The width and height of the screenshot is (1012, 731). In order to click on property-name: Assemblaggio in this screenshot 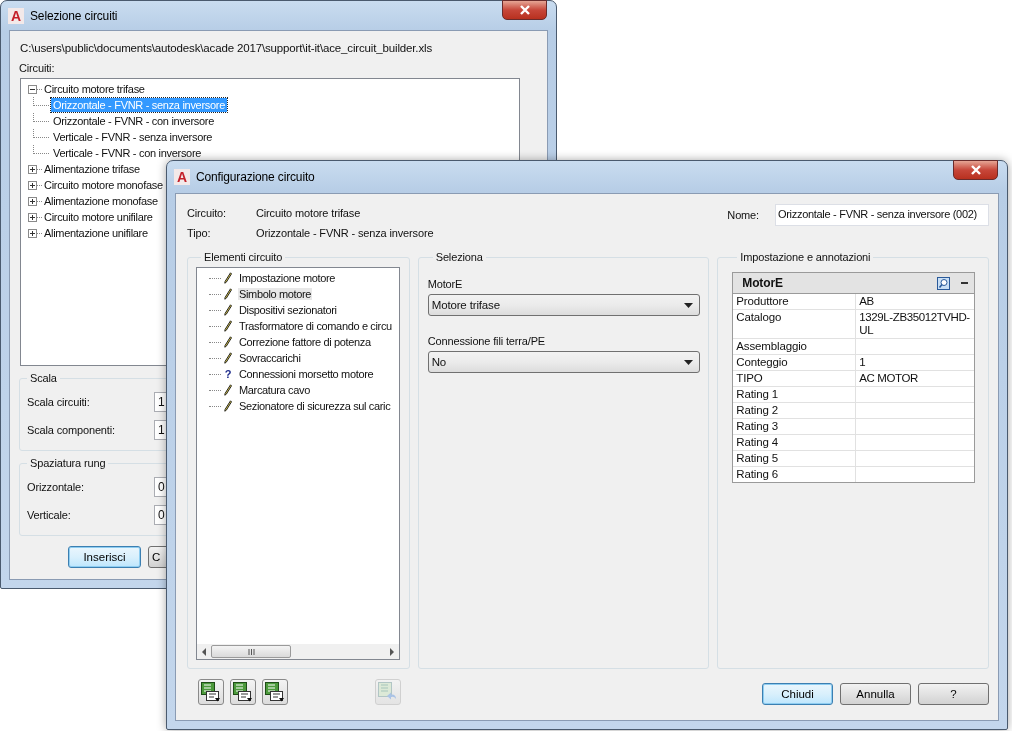, I will do `click(795, 346)`.